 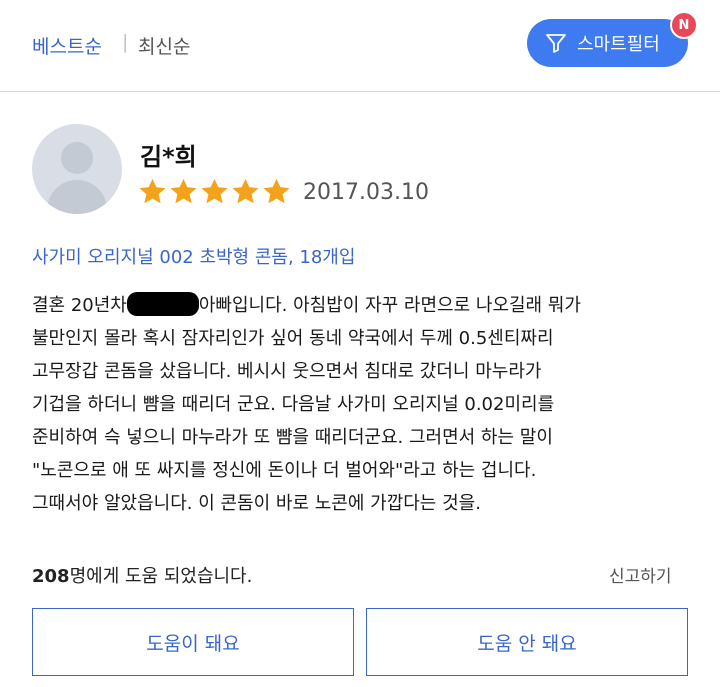 What do you see at coordinates (618, 44) in the screenshot?
I see `smart-filter-label: 스마트필터` at bounding box center [618, 44].